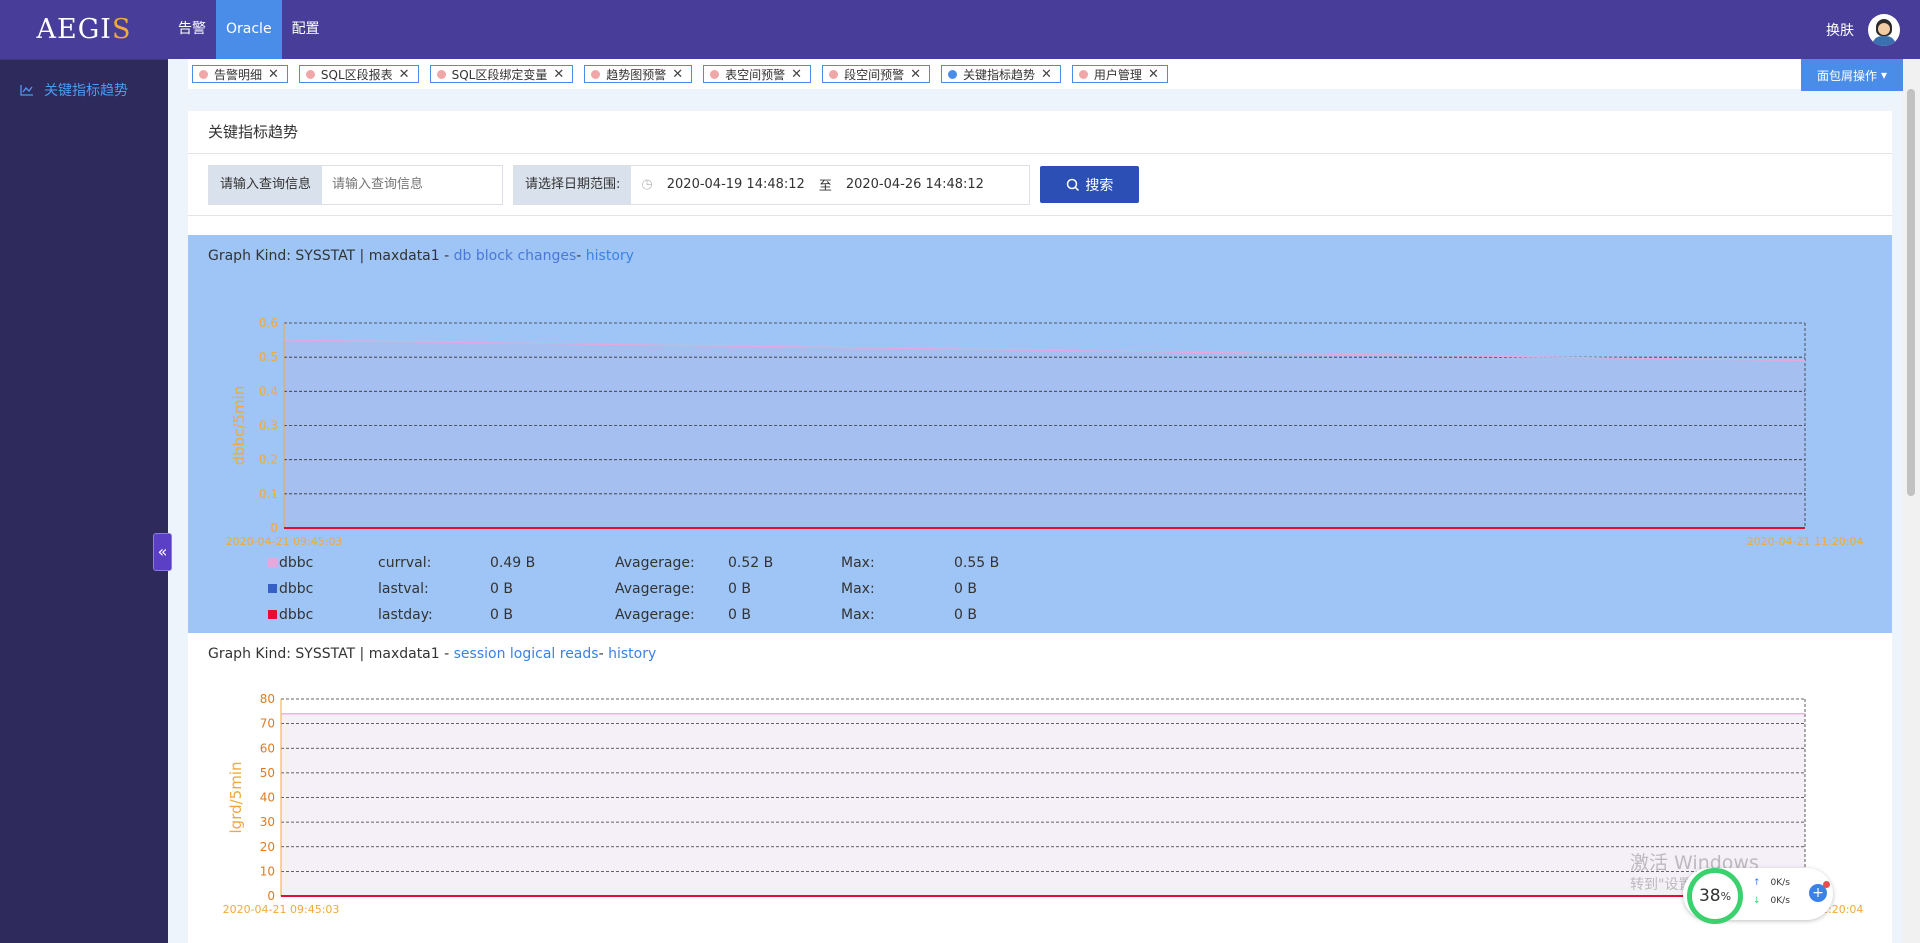 This screenshot has height=943, width=1920. Describe the element at coordinates (735, 184) in the screenshot. I see `date-start: 2020-04-19 14:48:12` at that location.